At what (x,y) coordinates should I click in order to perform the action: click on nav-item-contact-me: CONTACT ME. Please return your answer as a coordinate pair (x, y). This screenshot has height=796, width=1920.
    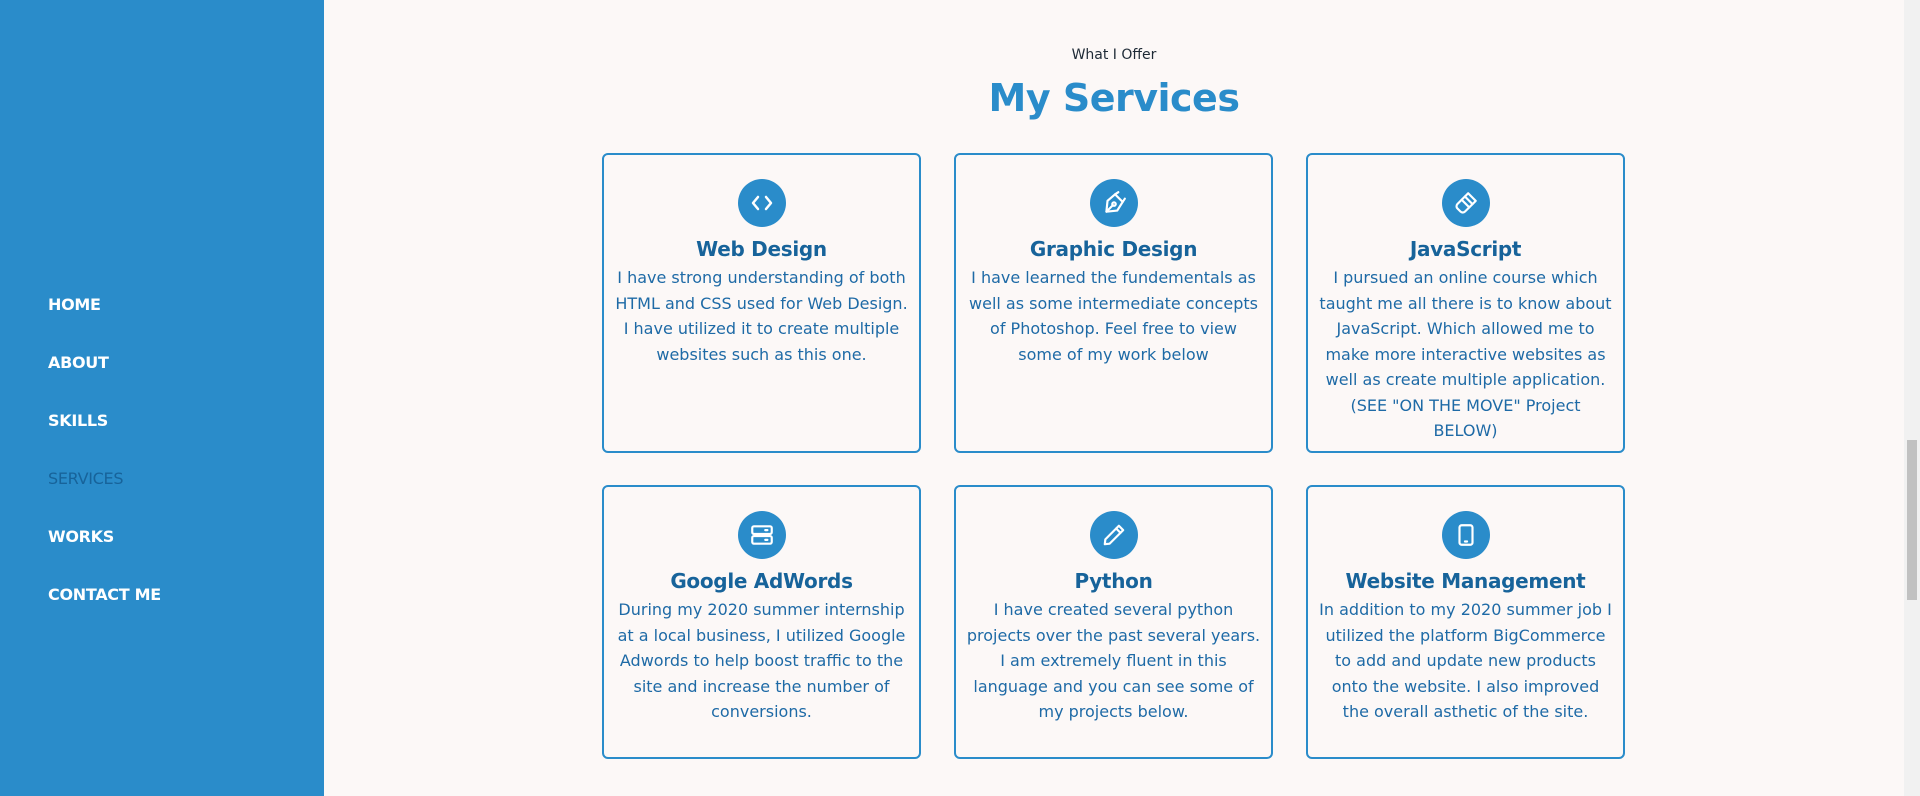
    Looking at the image, I should click on (104, 601).